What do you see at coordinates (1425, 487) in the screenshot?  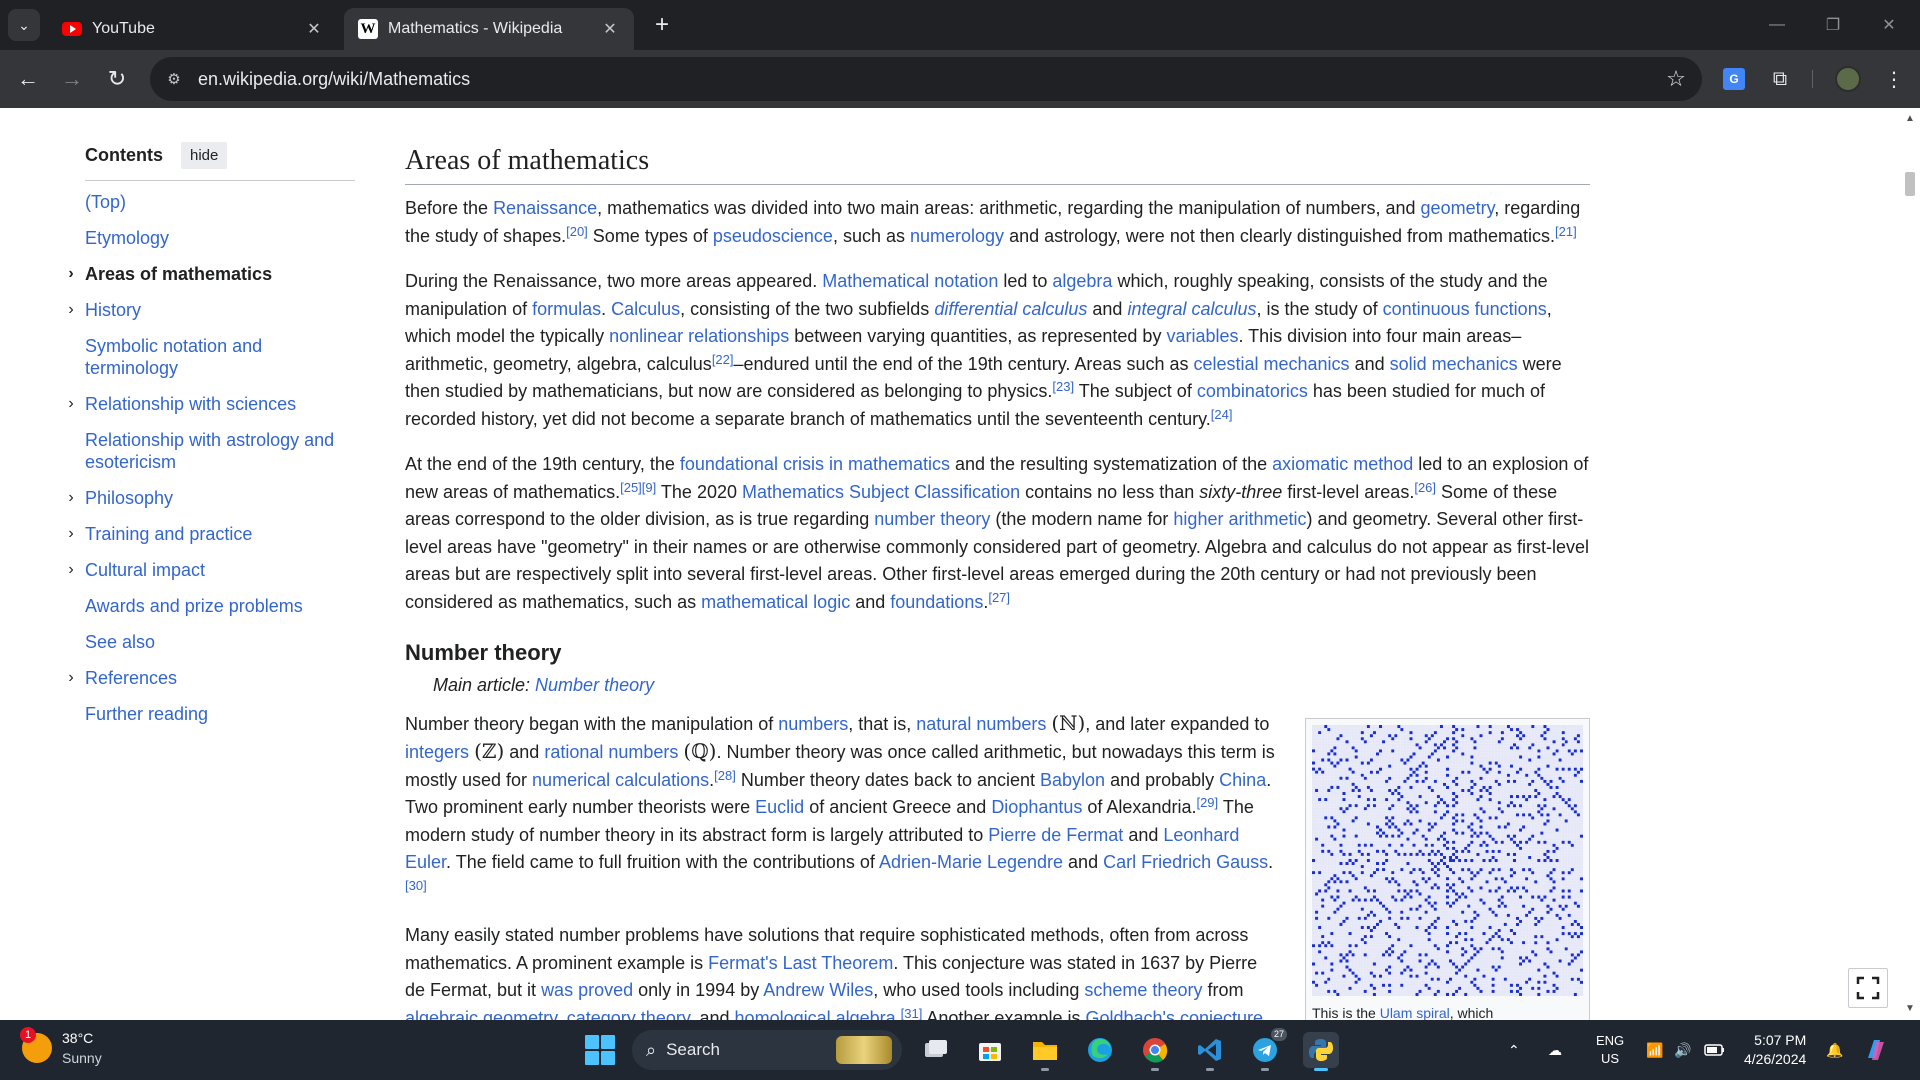 I see `citation-link: [26]` at bounding box center [1425, 487].